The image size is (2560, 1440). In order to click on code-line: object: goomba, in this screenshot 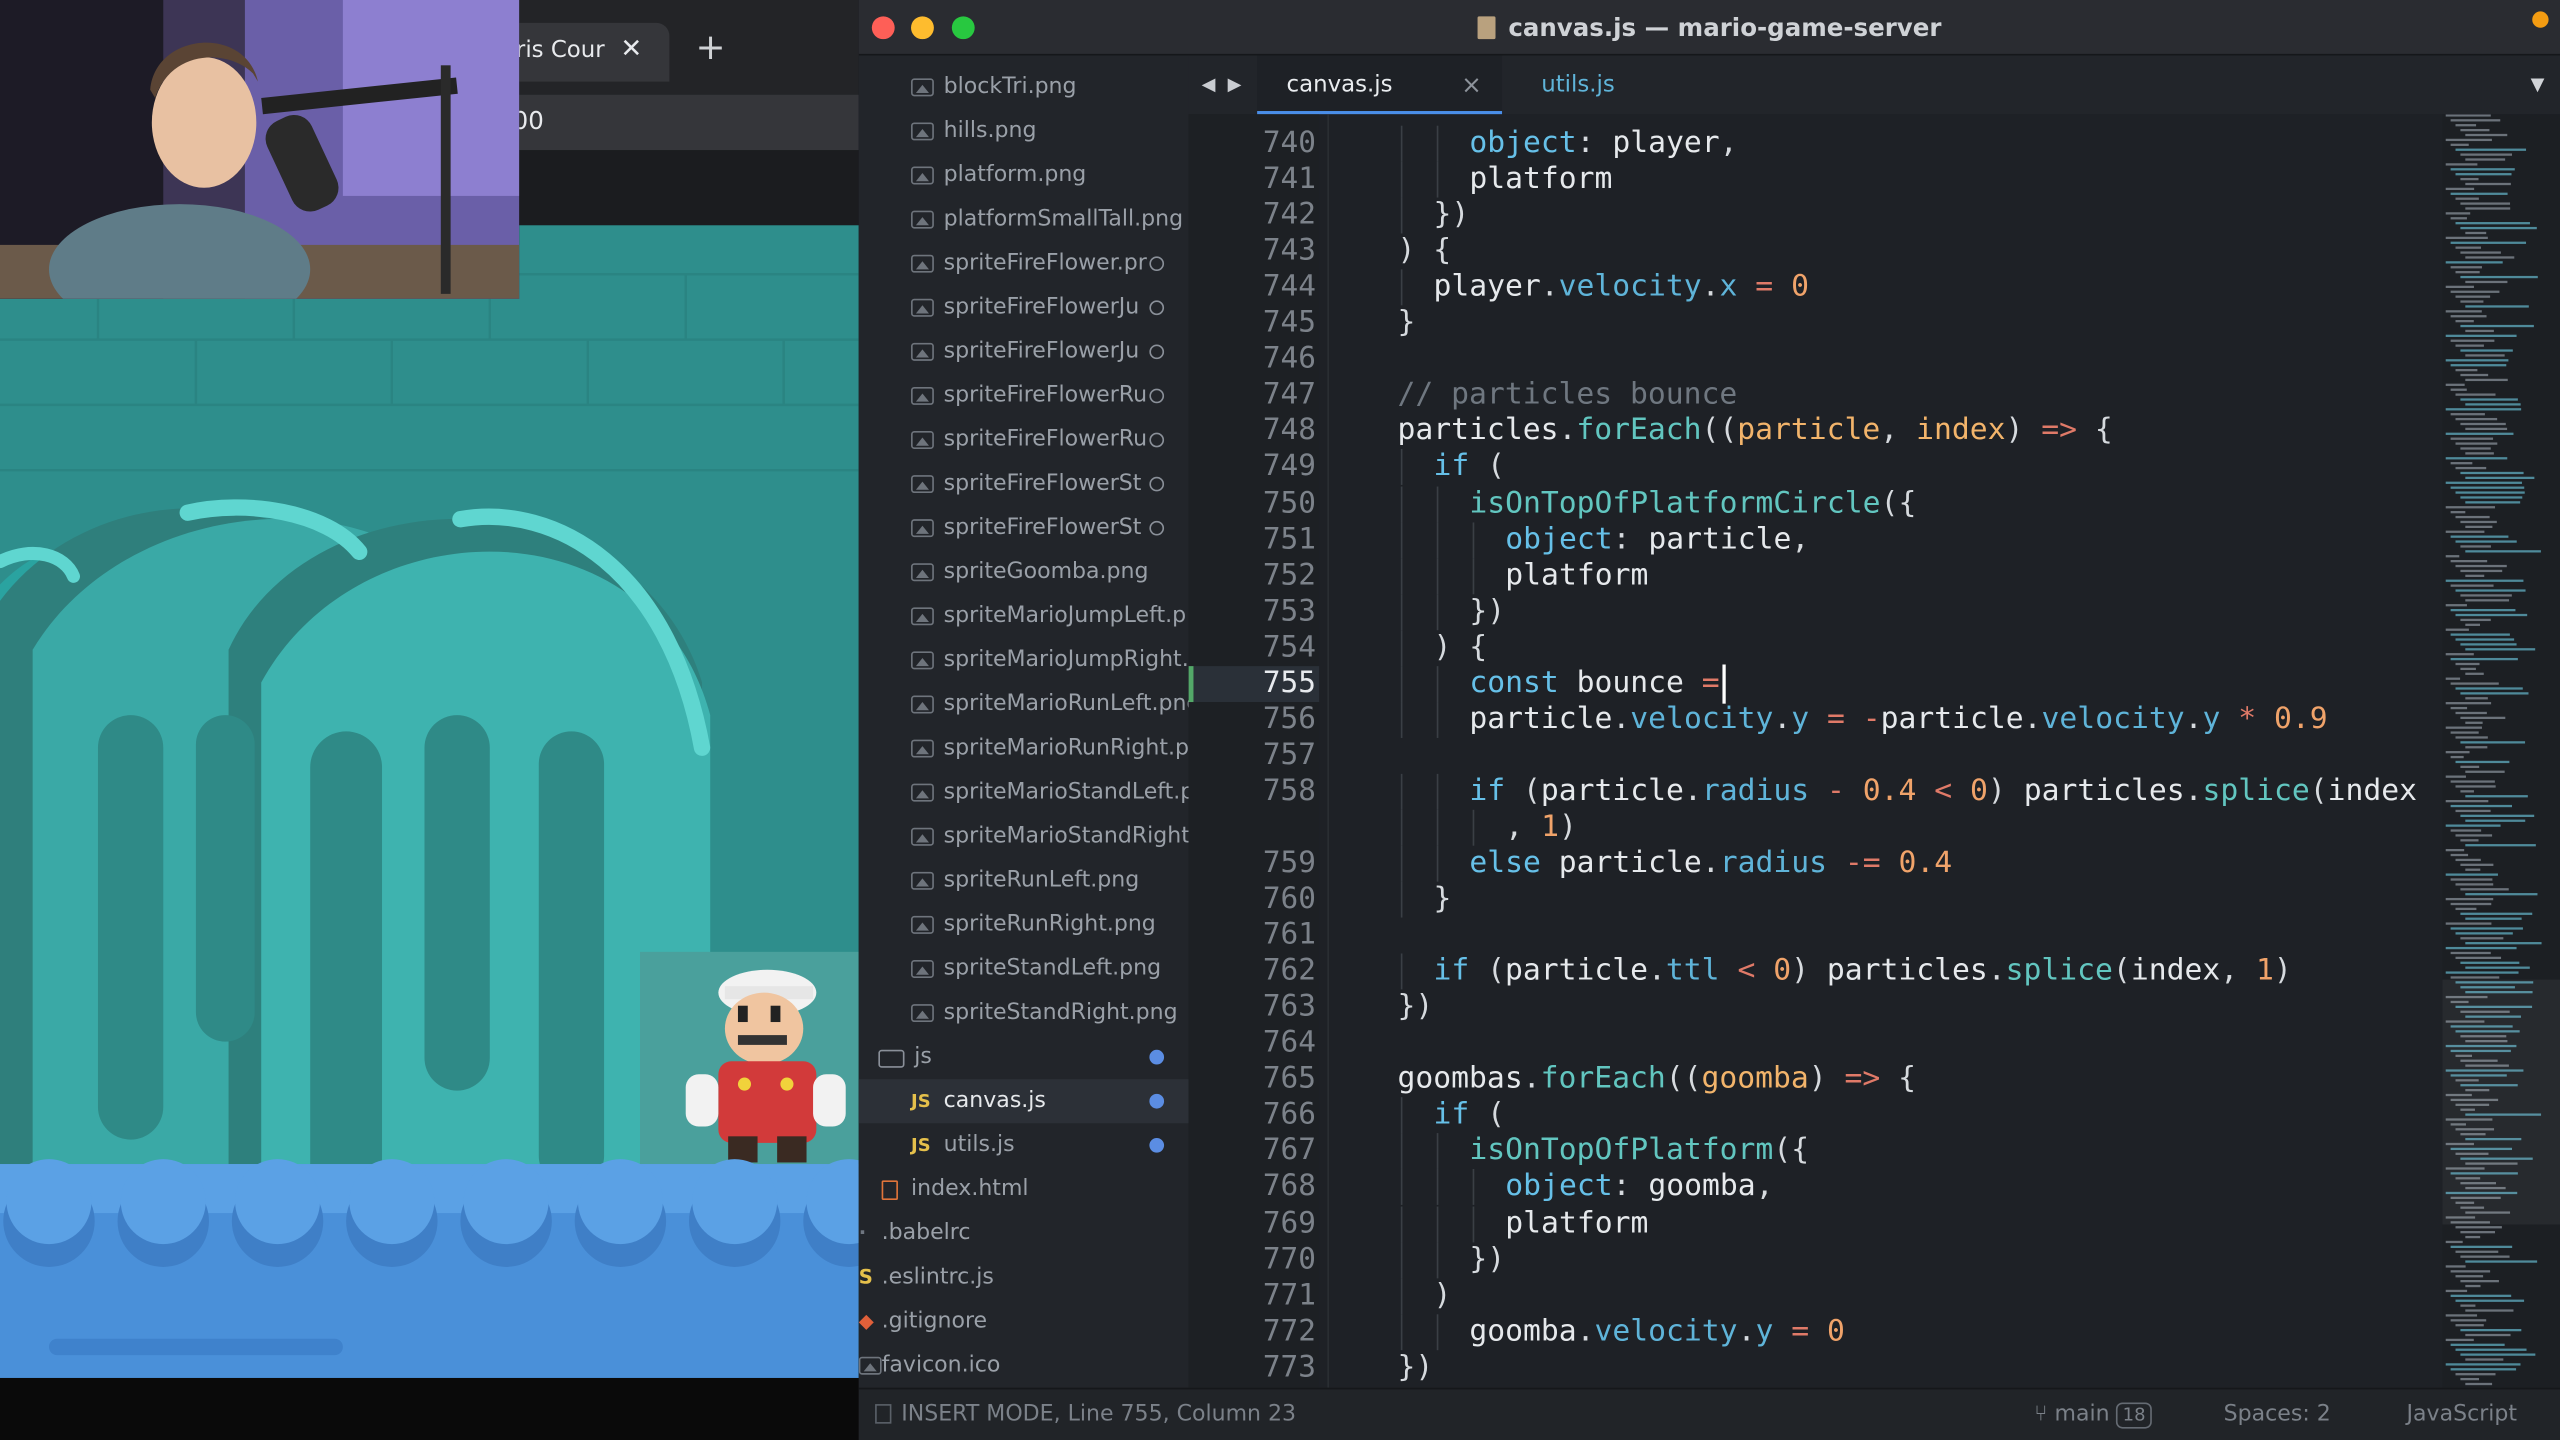, I will do `click(1639, 1188)`.